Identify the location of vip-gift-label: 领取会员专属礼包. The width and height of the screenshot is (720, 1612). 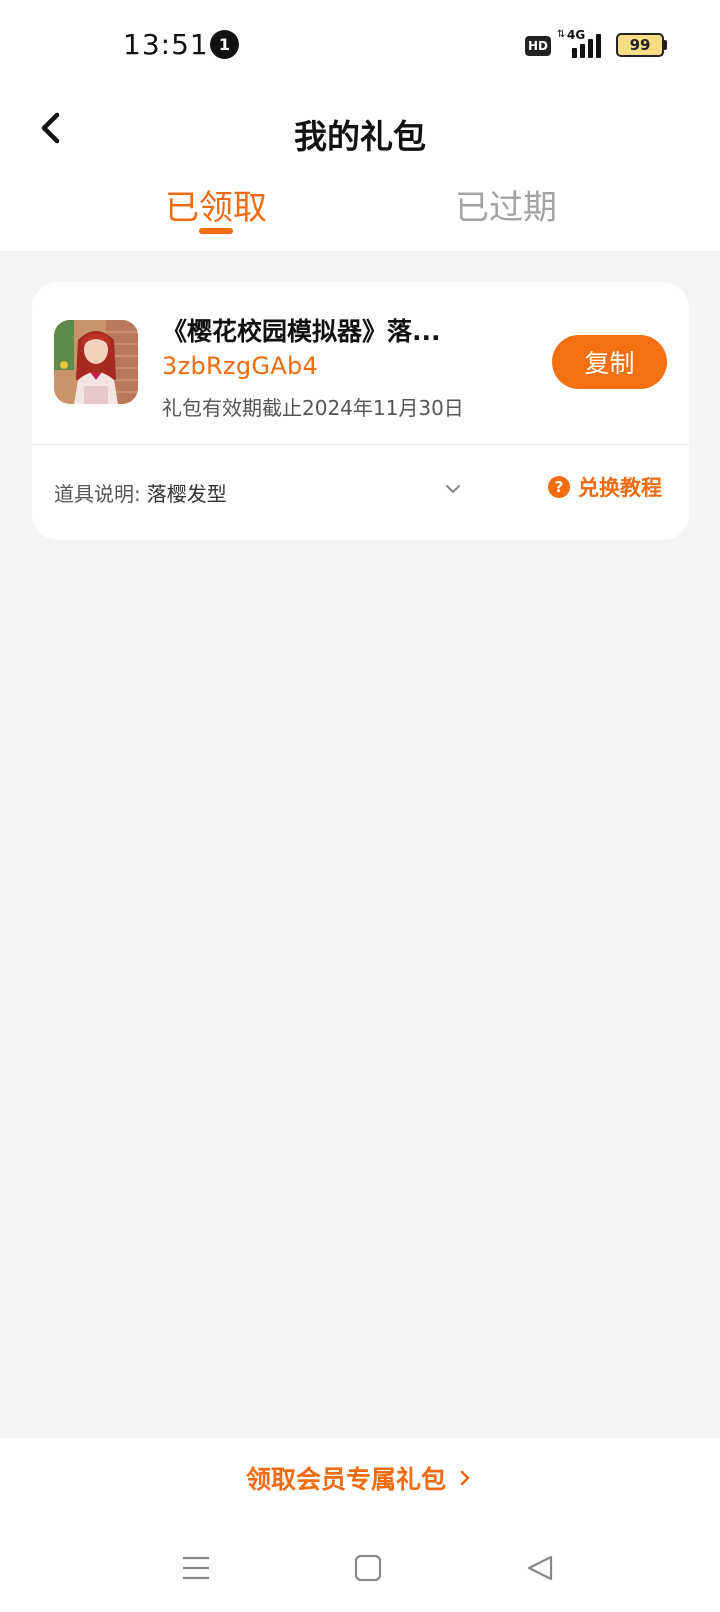
(345, 1479).